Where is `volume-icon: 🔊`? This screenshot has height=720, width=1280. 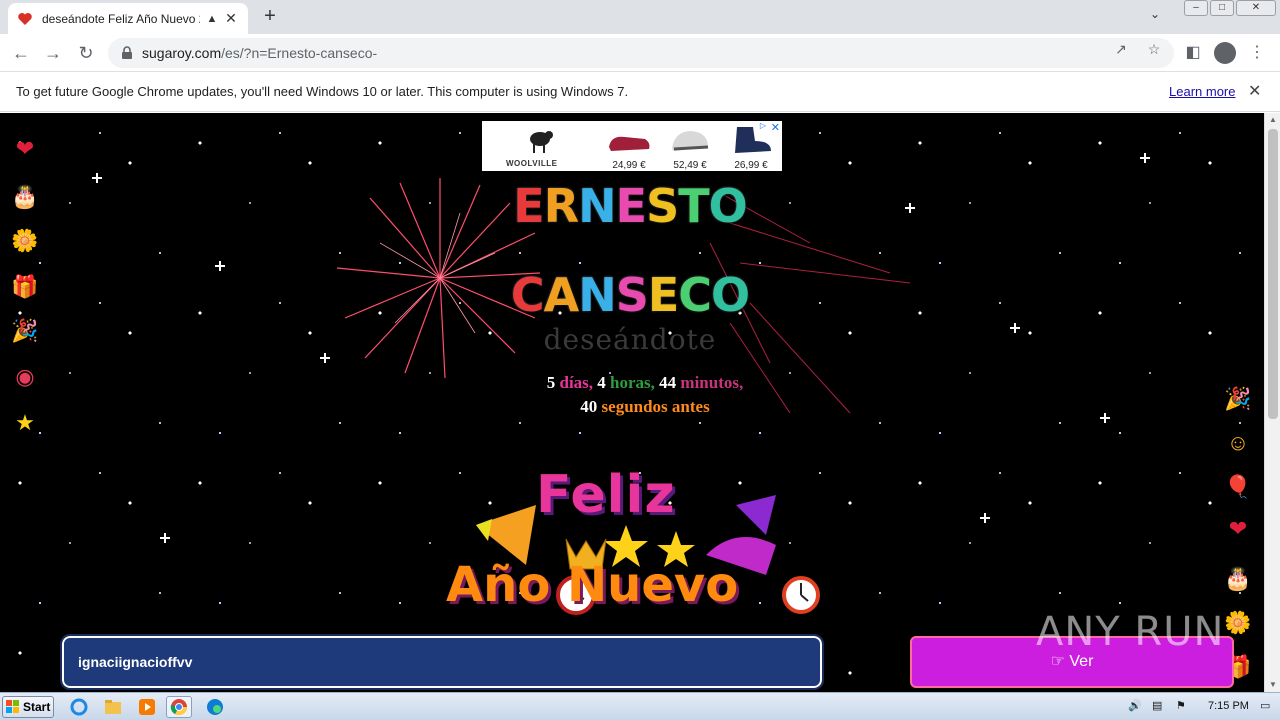
volume-icon: 🔊 is located at coordinates (1135, 705).